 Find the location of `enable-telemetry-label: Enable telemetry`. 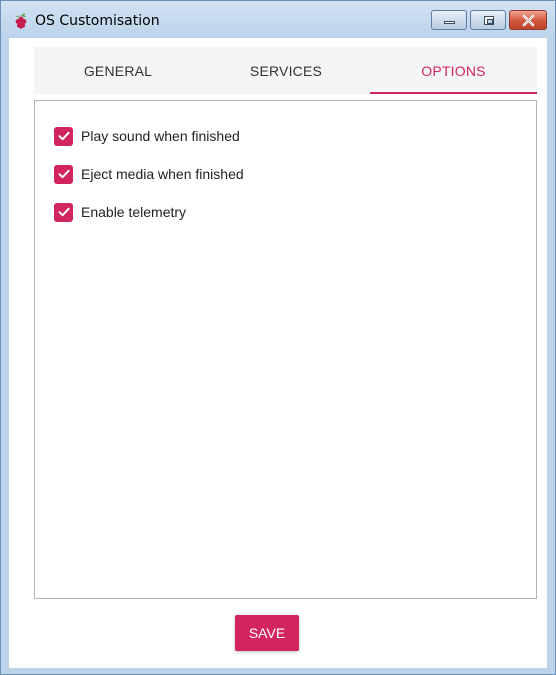

enable-telemetry-label: Enable telemetry is located at coordinates (134, 212).